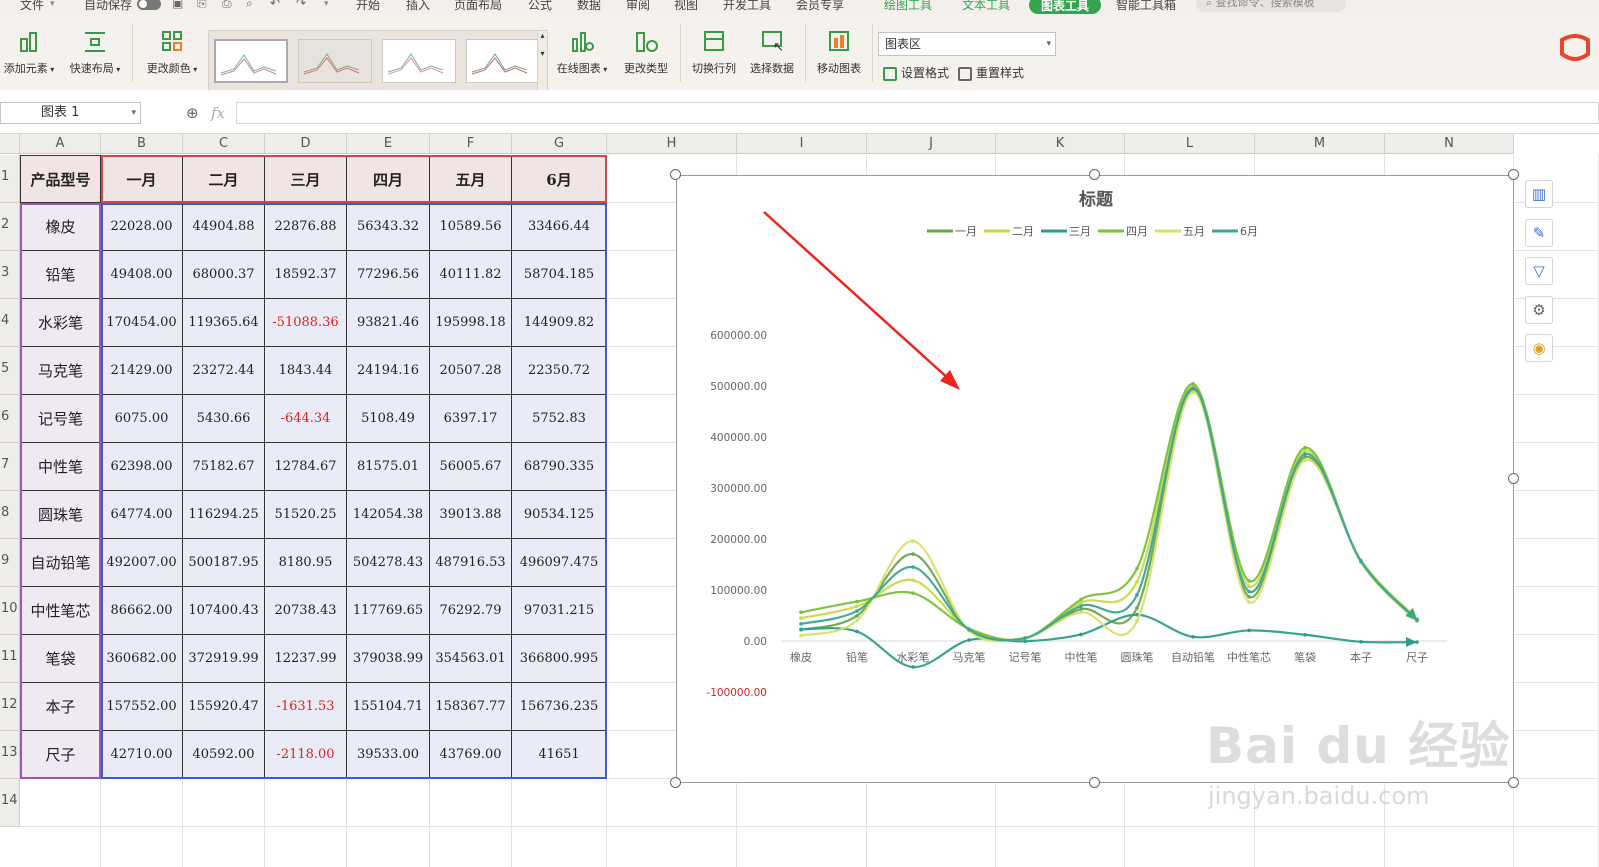 The height and width of the screenshot is (867, 1599). Describe the element at coordinates (10, 659) in the screenshot. I see `row-header-11: 11` at that location.